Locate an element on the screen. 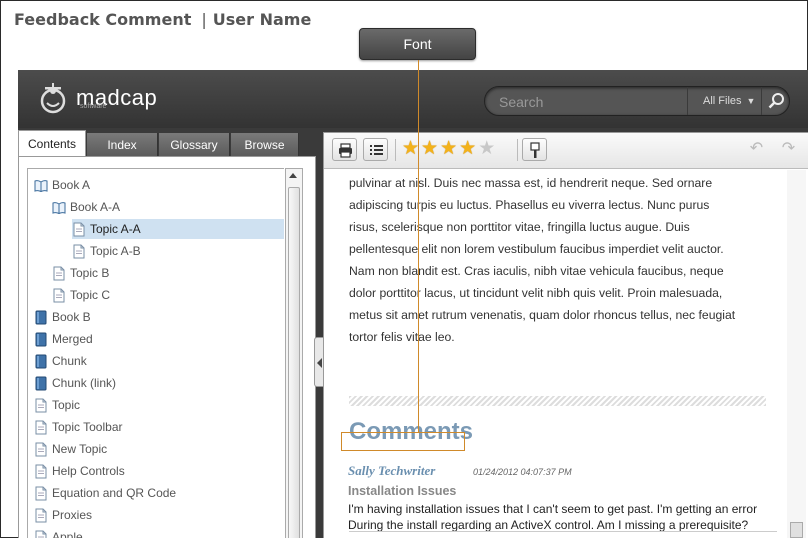  file-filter-dropdown: All Files ▼ is located at coordinates (723, 101).